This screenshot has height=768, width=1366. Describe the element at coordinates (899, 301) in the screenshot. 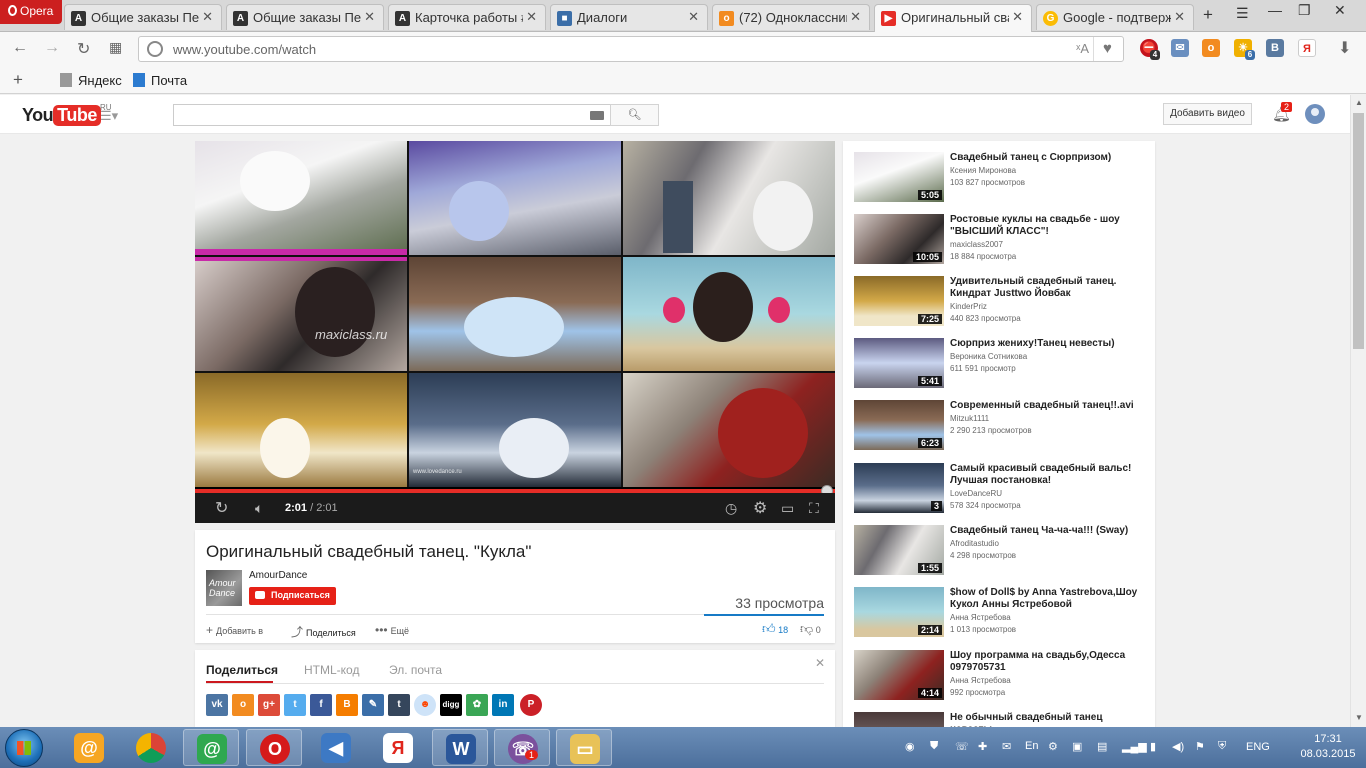

I see `video-thumbnail: 7:25` at that location.